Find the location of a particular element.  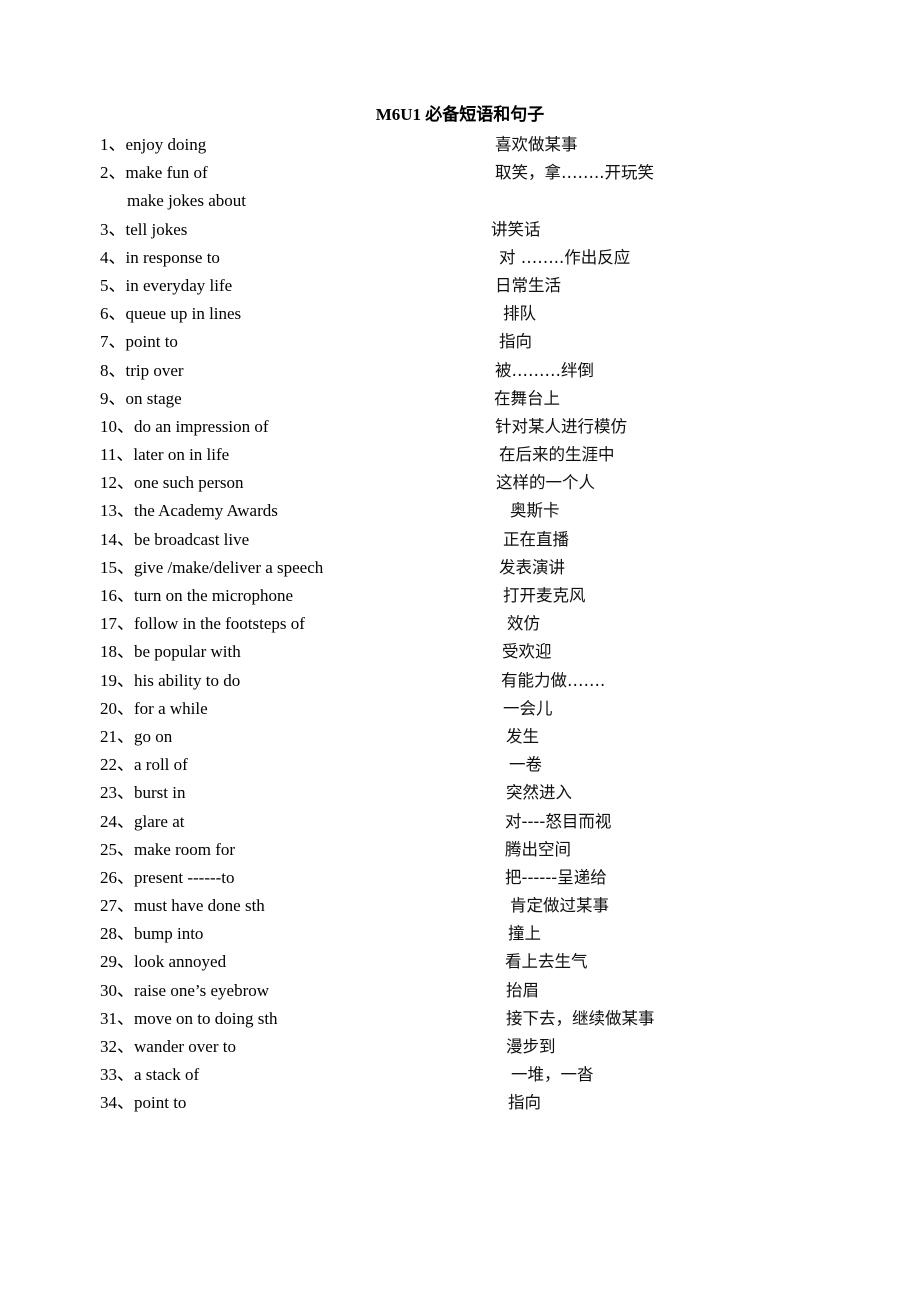

chinese-translation: 发生 is located at coordinates (522, 736).